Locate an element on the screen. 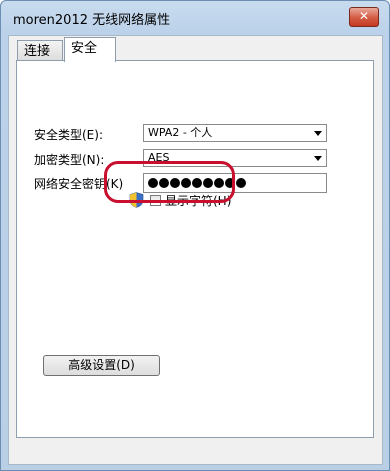  title-bar: moren2012 无线网络属性 ✕ is located at coordinates (195, 18).